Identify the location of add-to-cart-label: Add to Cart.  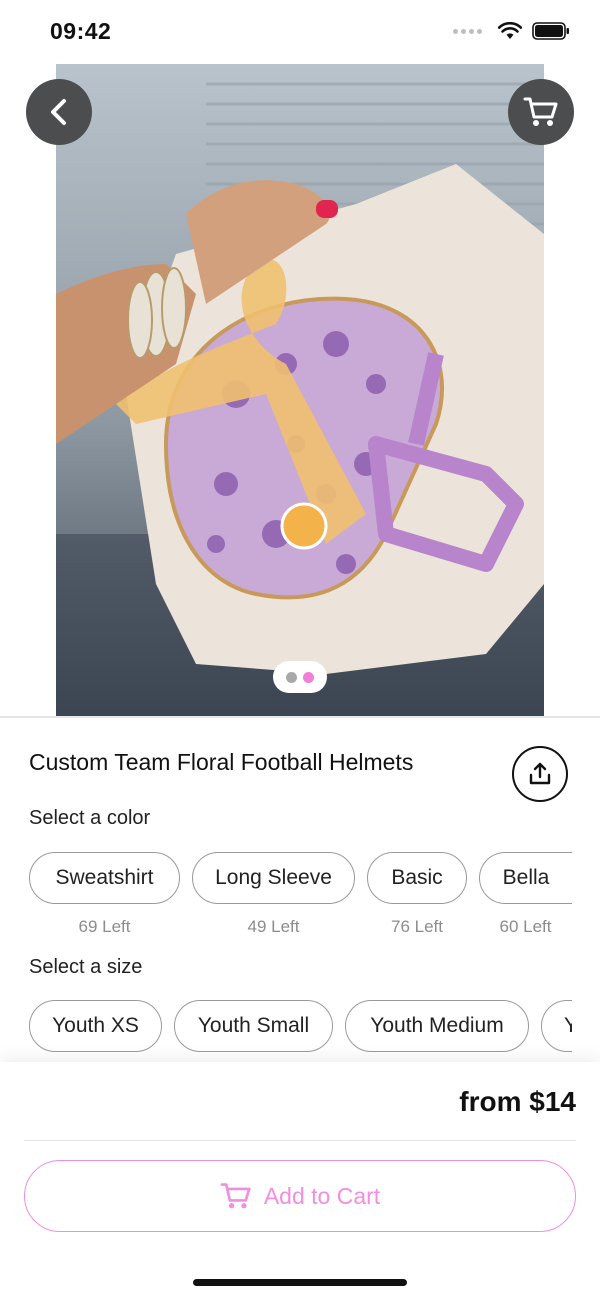
(322, 1195).